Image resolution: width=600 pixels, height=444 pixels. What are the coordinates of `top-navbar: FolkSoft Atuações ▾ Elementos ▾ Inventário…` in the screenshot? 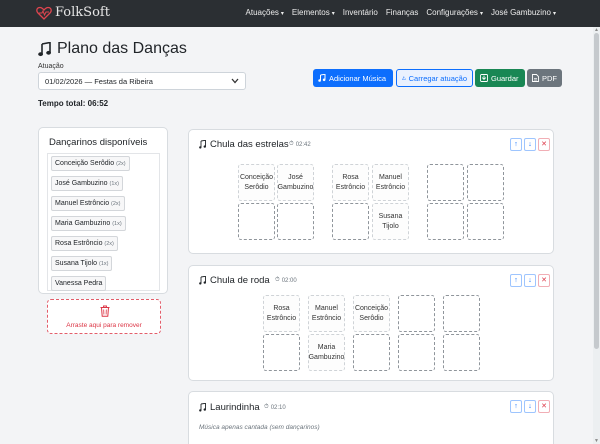 It's located at (300, 13).